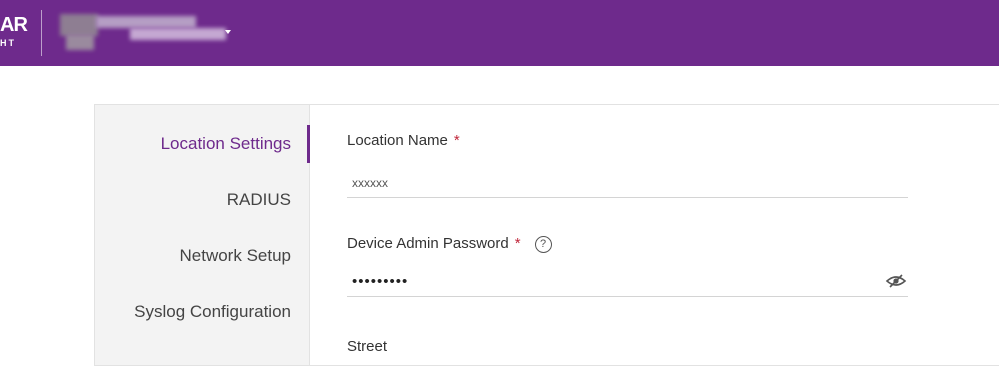  I want to click on logo-text: AR, so click(14, 25).